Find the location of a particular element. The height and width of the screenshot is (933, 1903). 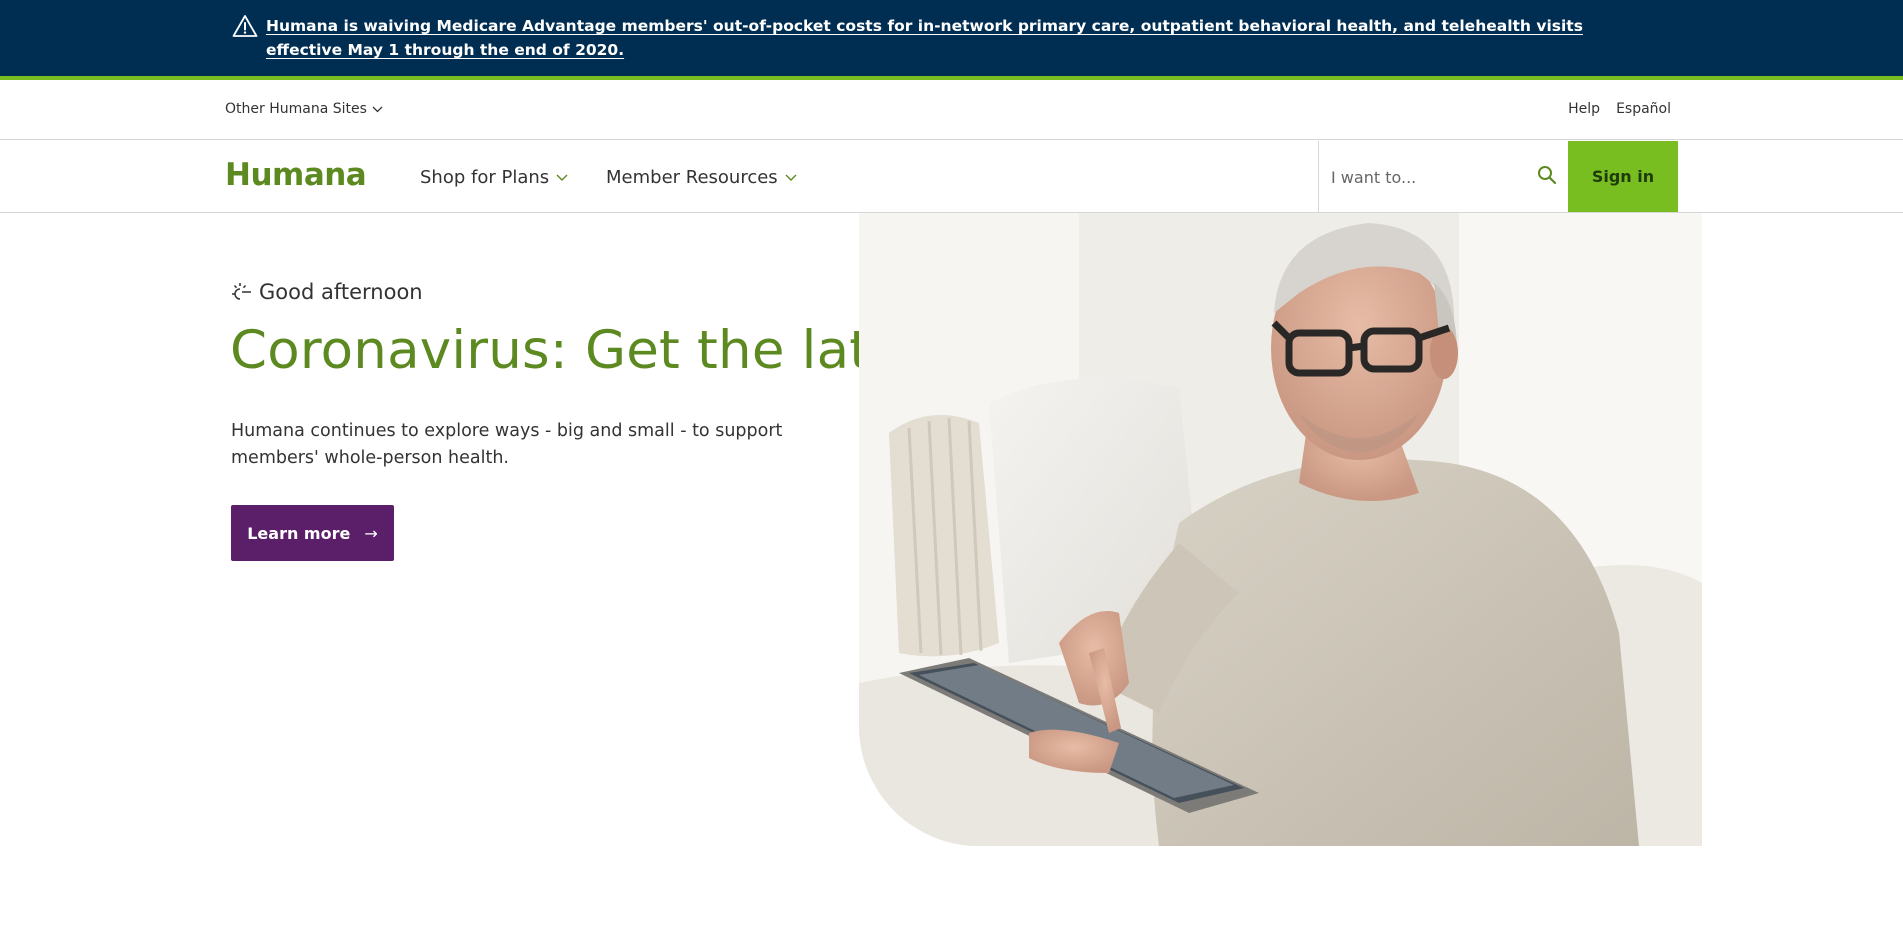

utility-links: Help Español is located at coordinates (1619, 109).